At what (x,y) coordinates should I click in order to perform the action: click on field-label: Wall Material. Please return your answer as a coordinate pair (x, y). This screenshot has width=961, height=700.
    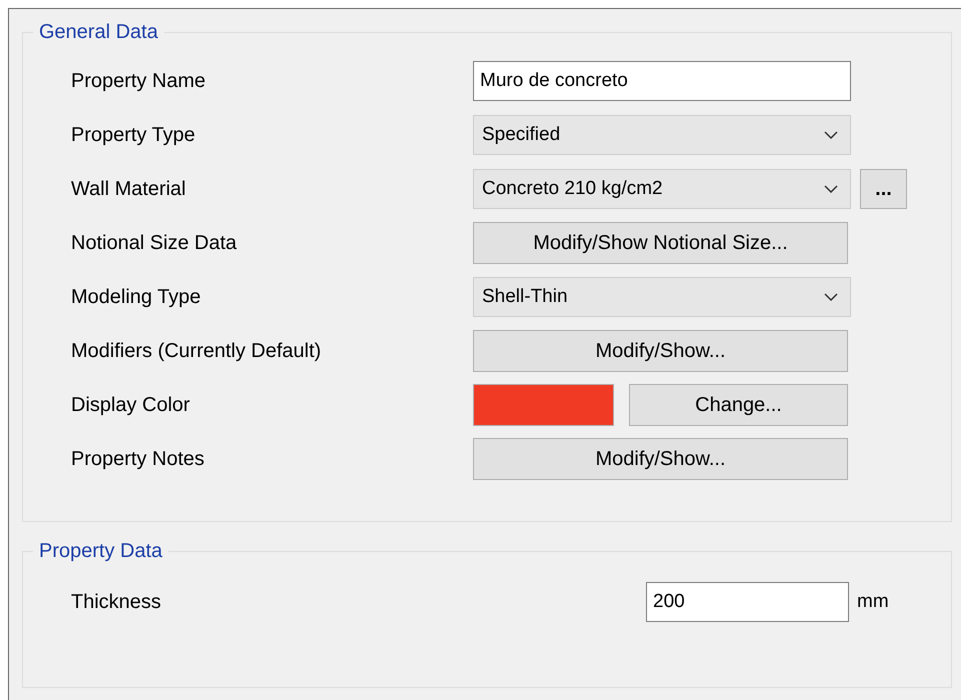
    Looking at the image, I should click on (129, 189).